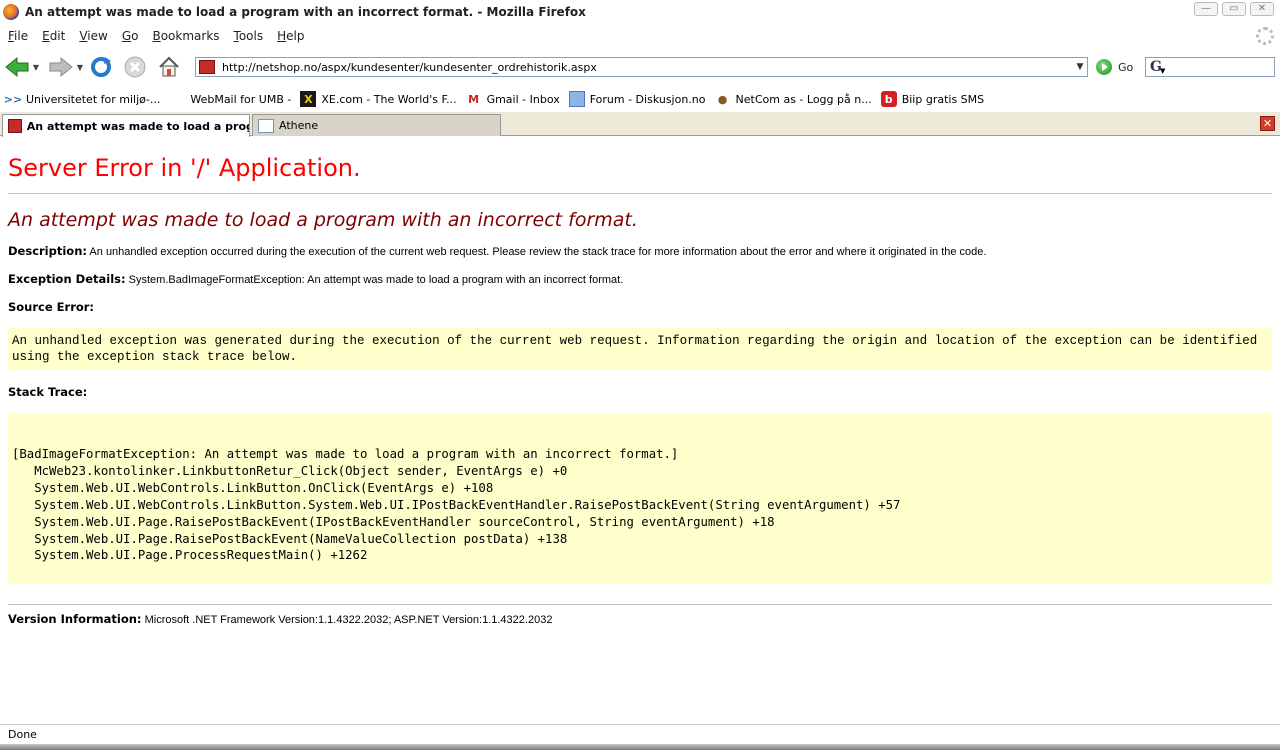  I want to click on version-label: Version Information:, so click(75, 619).